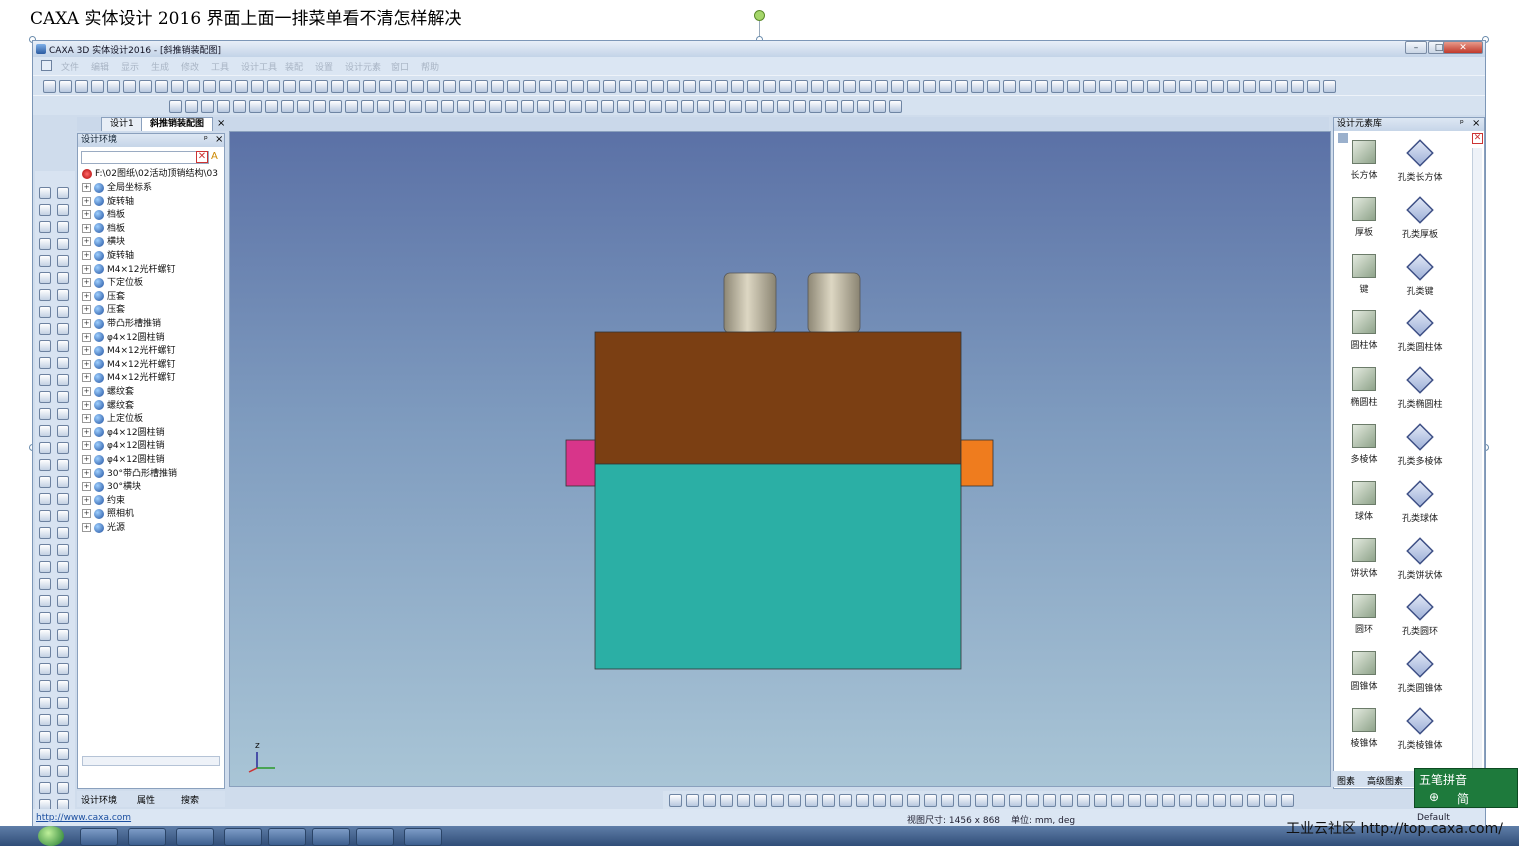  I want to click on tab-search: 搜索, so click(190, 799).